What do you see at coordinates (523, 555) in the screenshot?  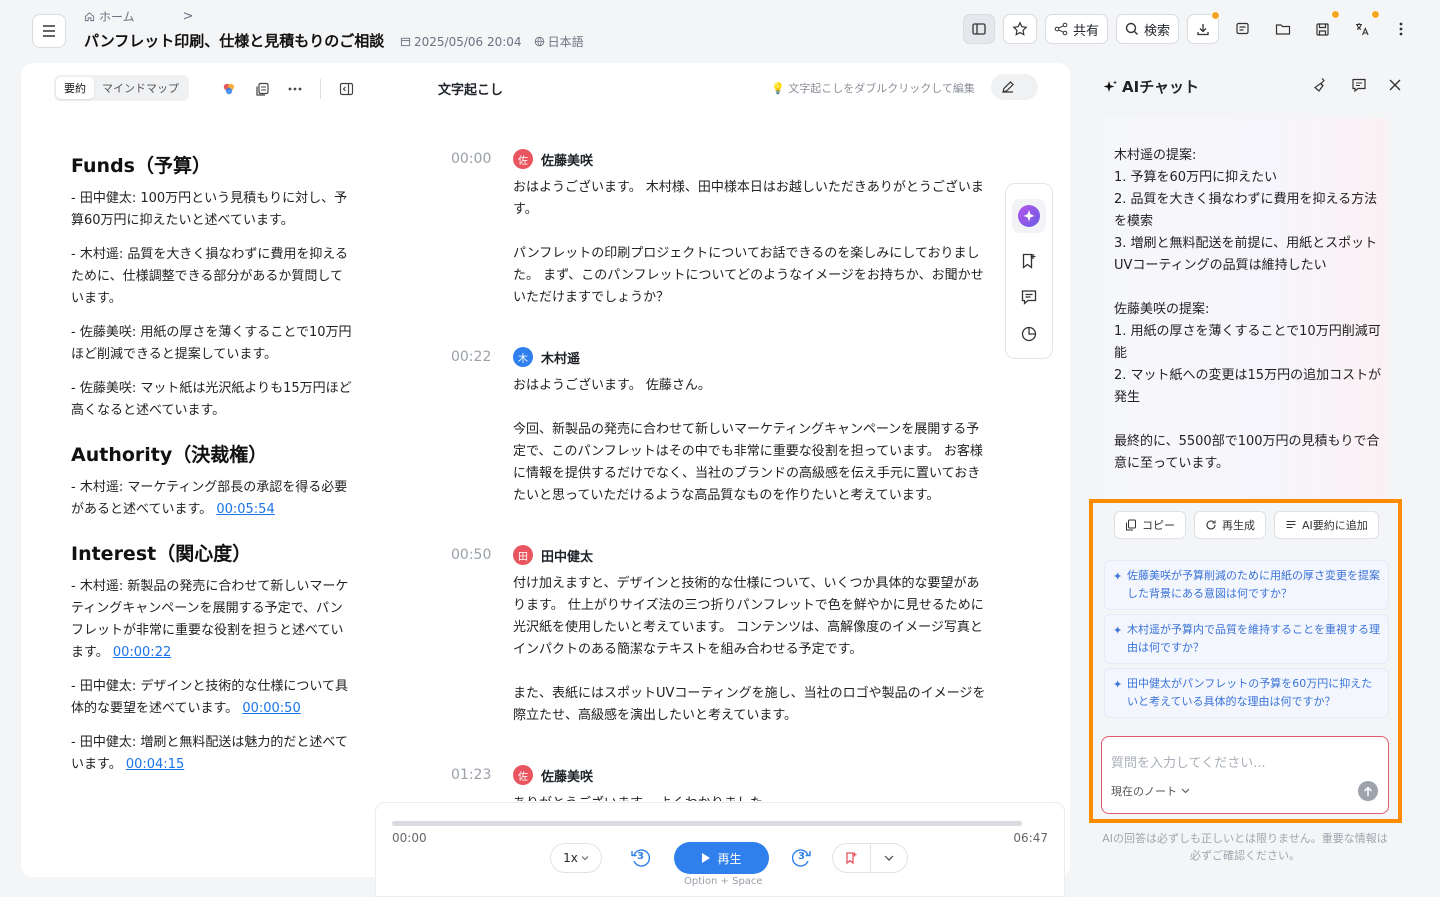 I see `speaker-avatar: 田` at bounding box center [523, 555].